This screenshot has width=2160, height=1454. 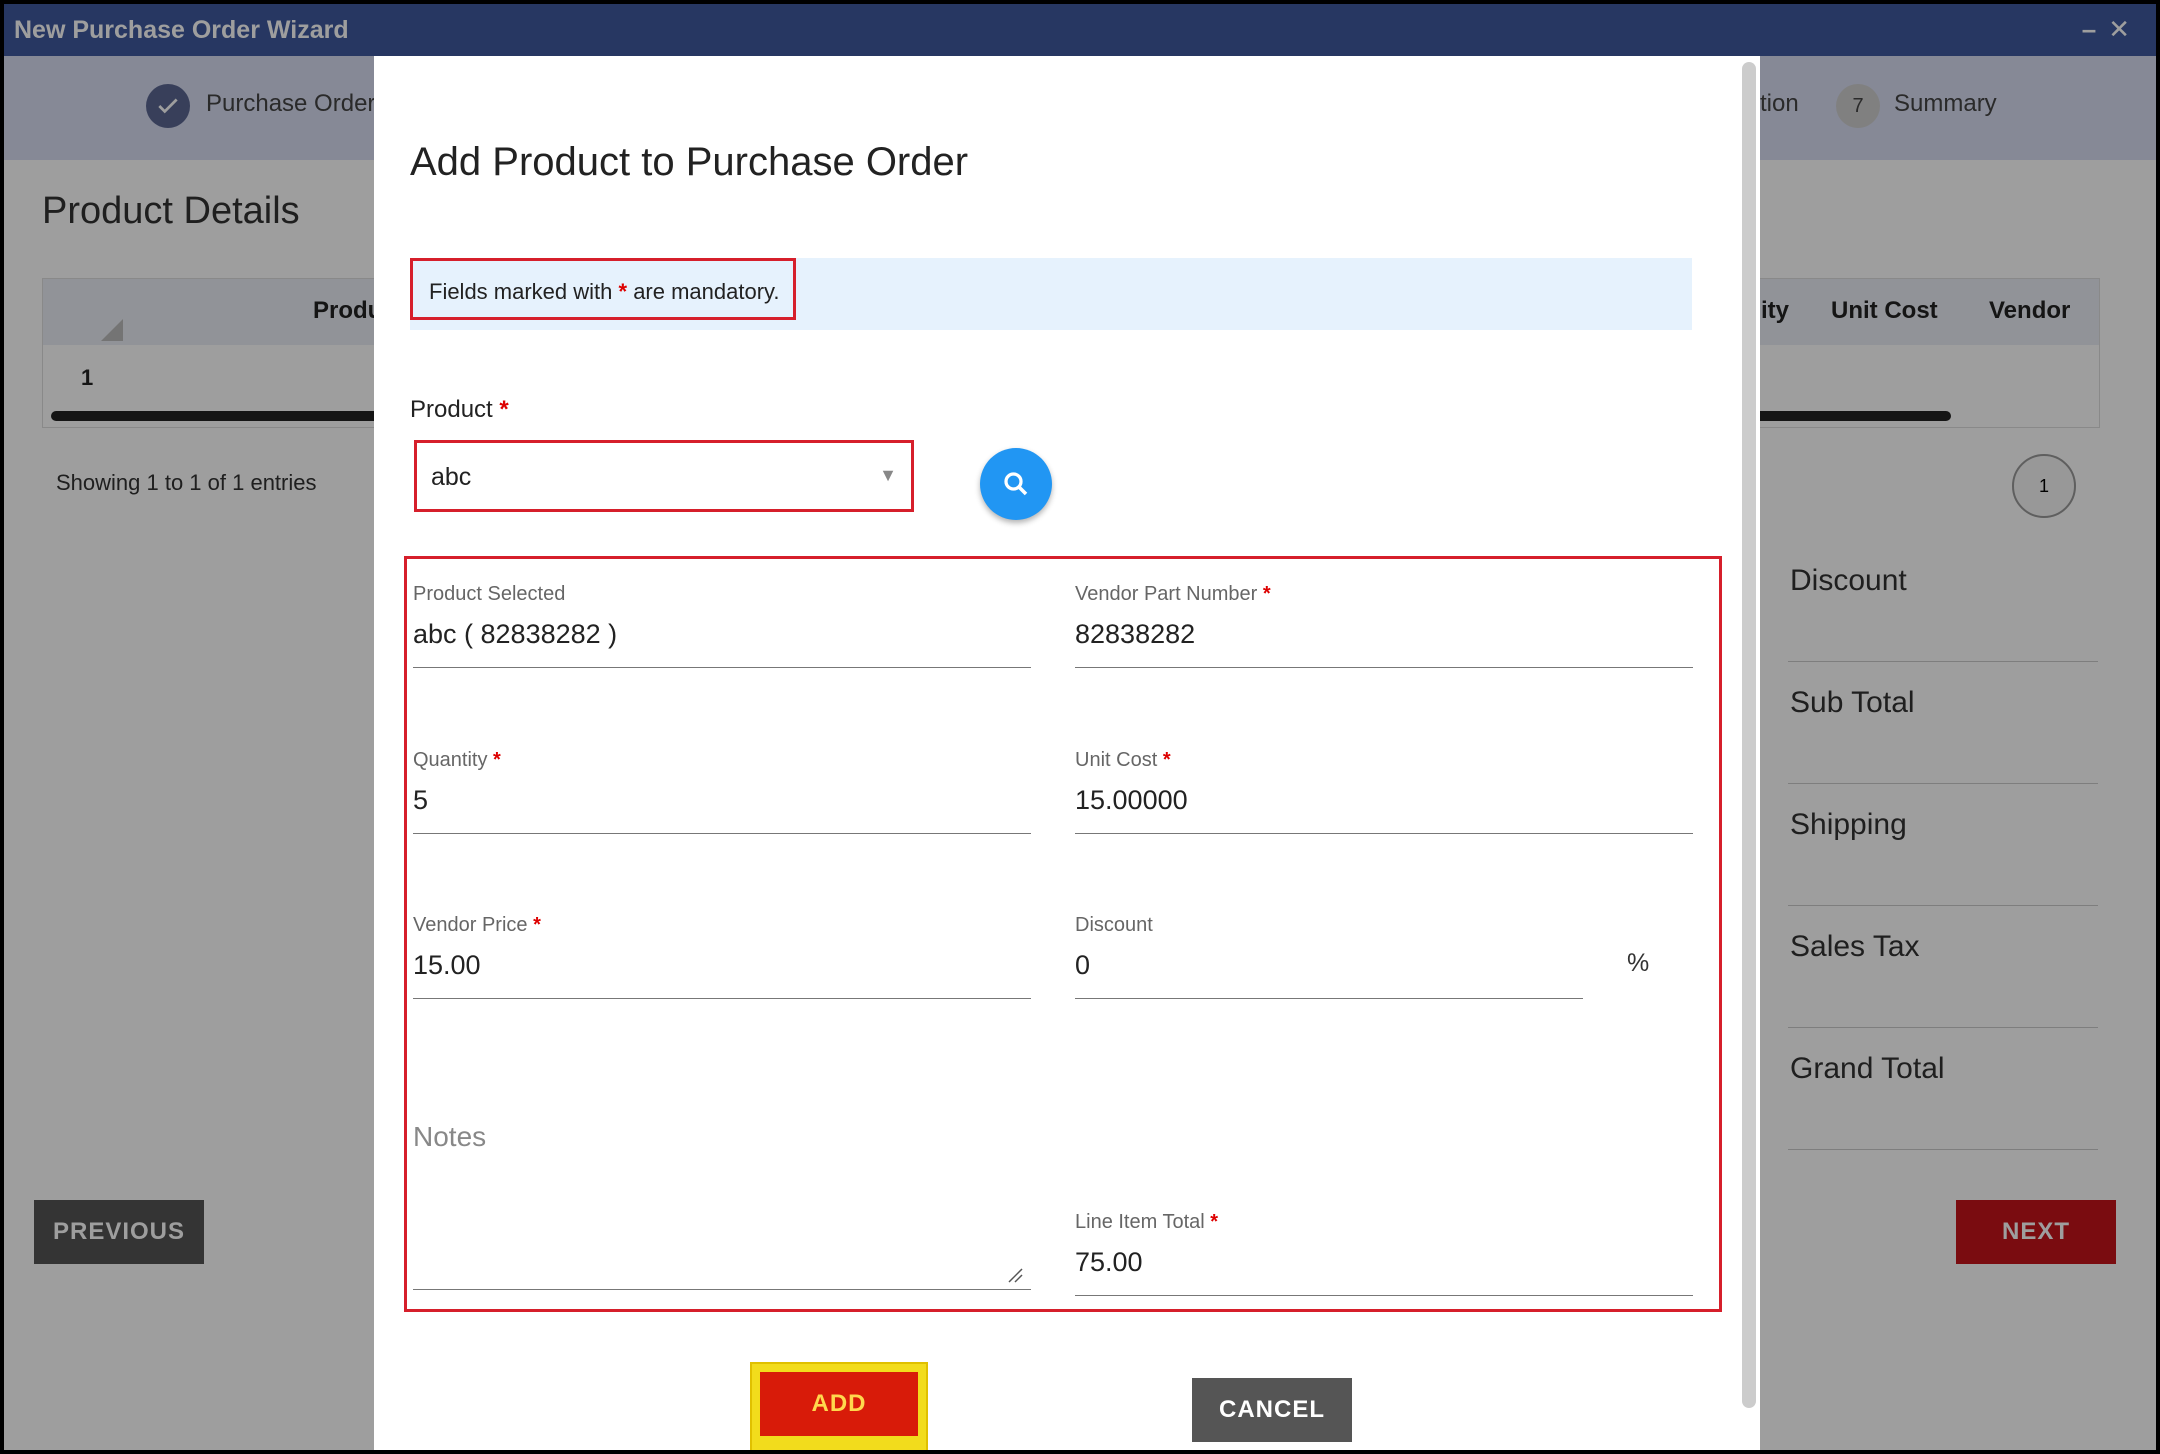 I want to click on cancel-button: CANCEL, so click(x=1272, y=1410).